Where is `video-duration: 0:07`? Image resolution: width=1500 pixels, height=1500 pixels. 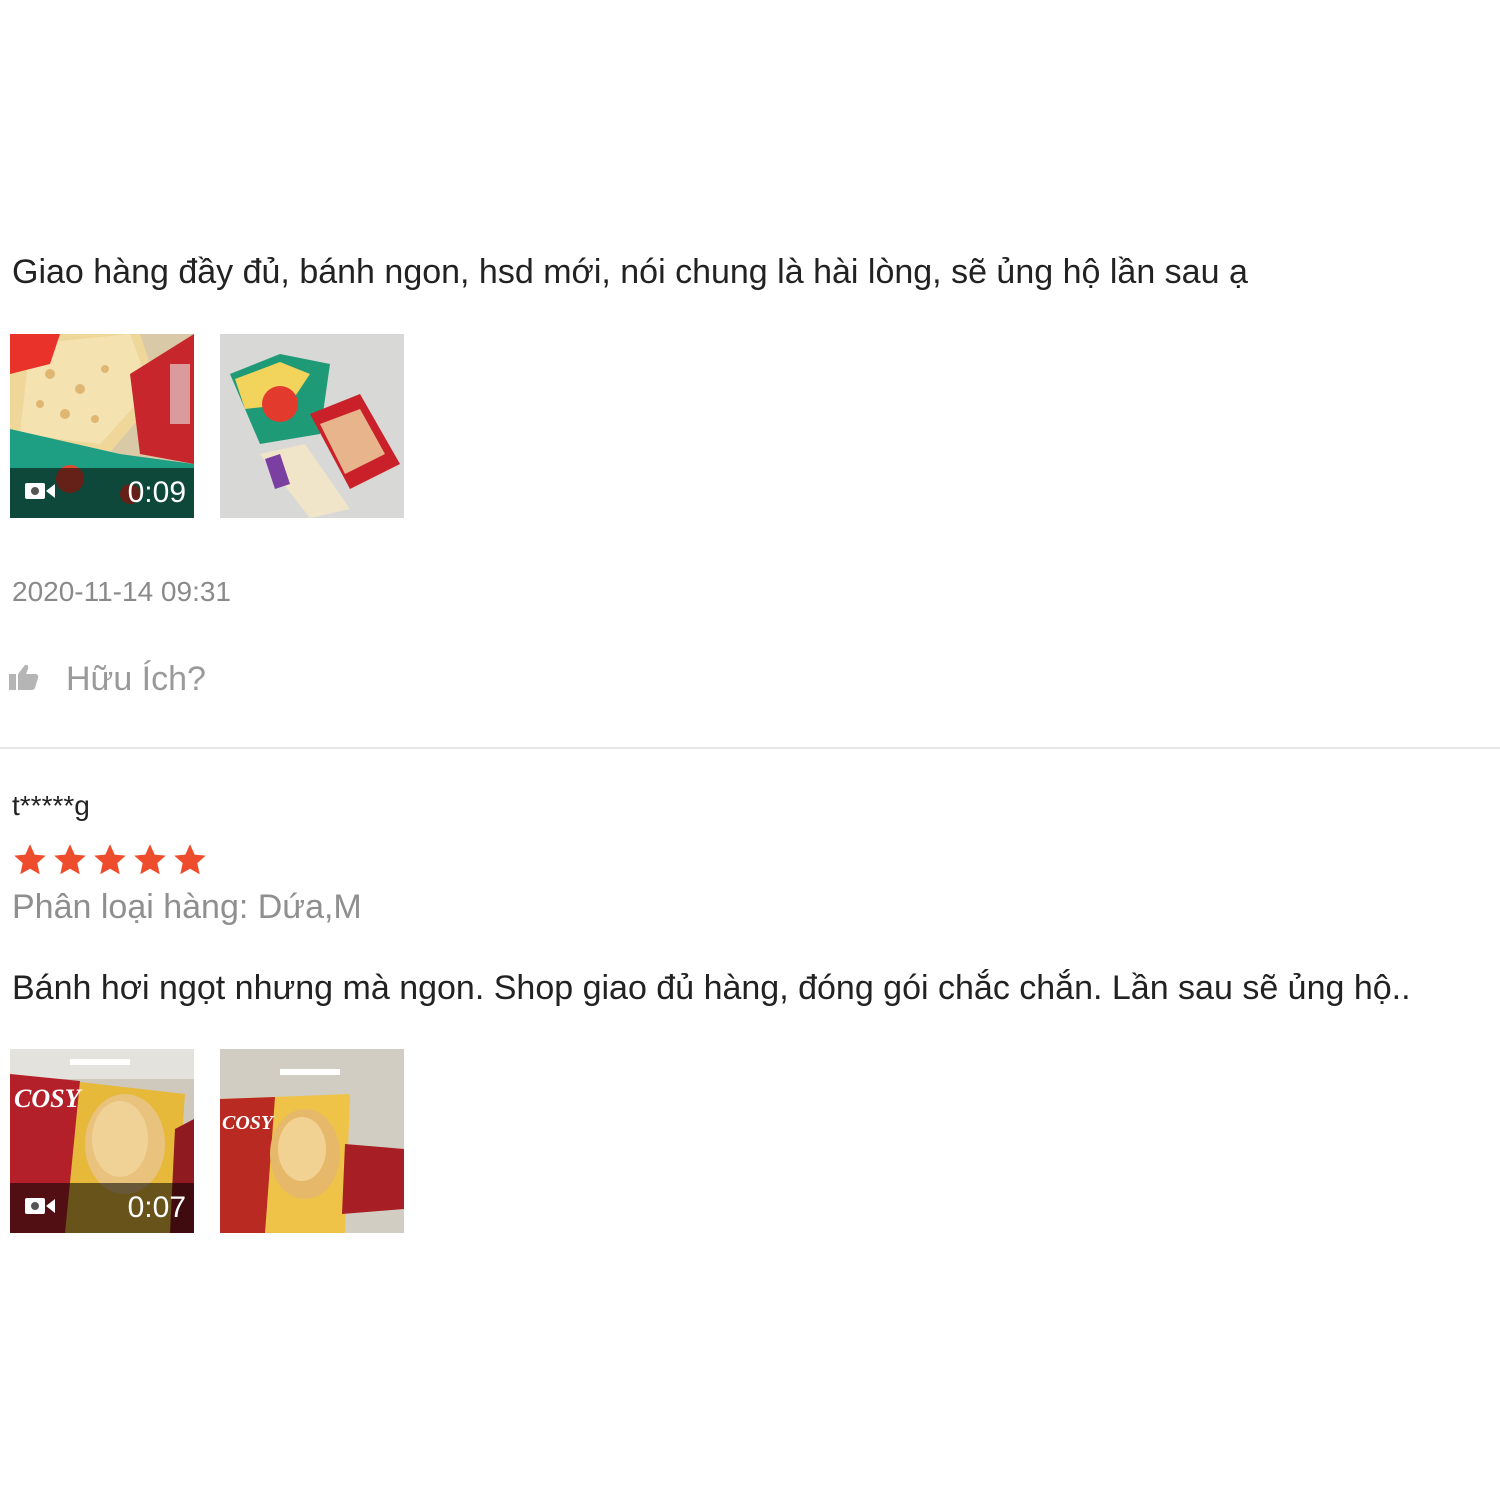
video-duration: 0:07 is located at coordinates (156, 1207).